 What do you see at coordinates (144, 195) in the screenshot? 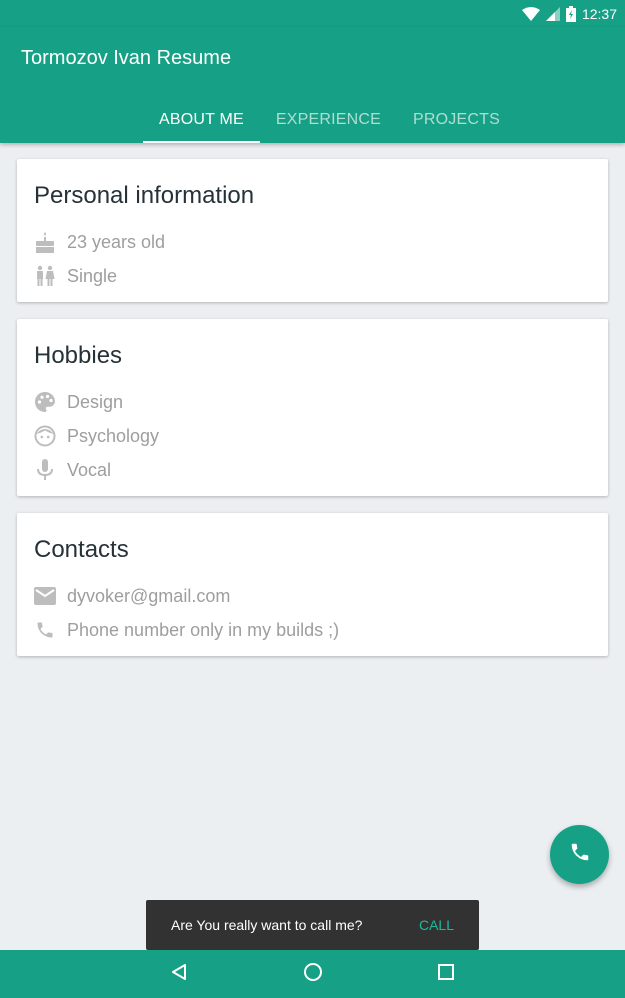
I see `card-title: Personal information` at bounding box center [144, 195].